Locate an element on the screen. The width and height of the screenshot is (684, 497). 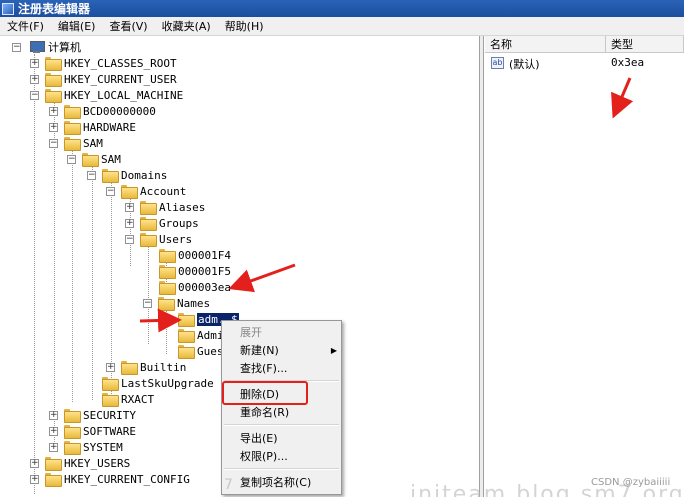
watermark-csdn: CSDN @zybaiiiii is located at coordinates (631, 482).